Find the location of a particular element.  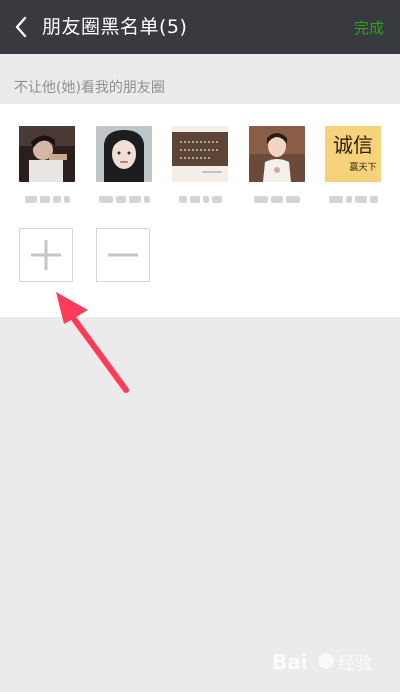

avatar: 诚信 赢天下 is located at coordinates (353, 154).